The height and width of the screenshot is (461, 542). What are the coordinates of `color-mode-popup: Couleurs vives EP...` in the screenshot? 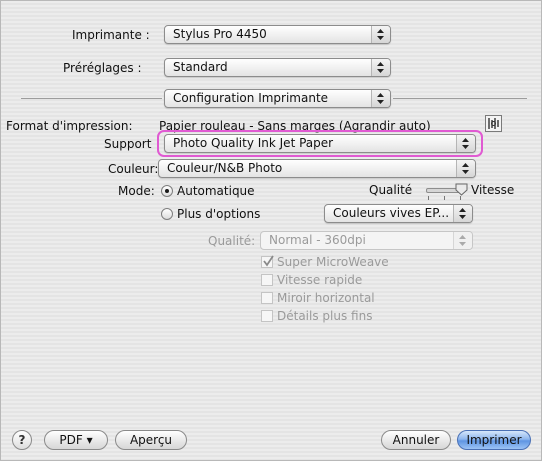 It's located at (398, 213).